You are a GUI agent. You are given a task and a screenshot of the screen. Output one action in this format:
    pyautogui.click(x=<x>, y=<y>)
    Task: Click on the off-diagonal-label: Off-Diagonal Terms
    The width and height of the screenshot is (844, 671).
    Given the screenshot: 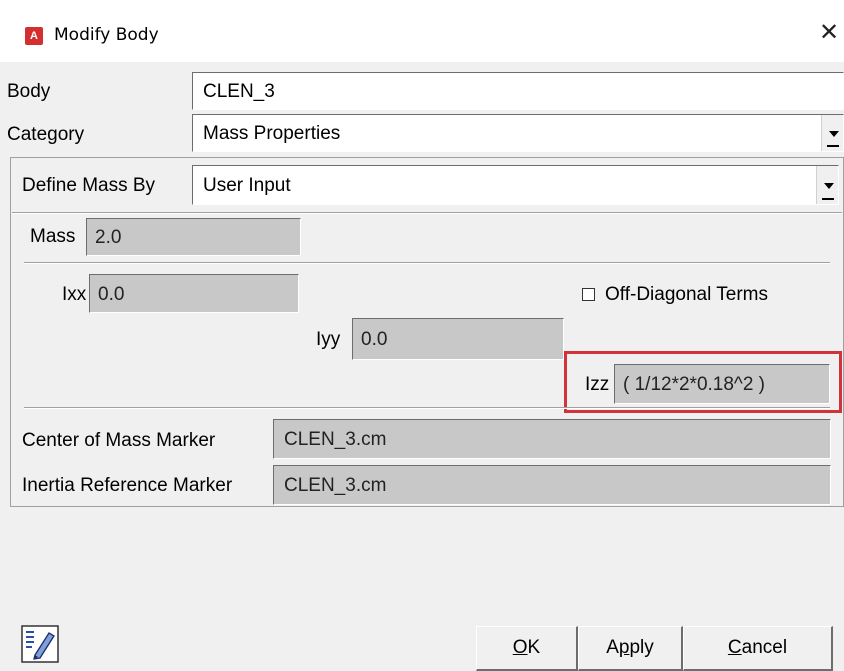 What is the action you would take?
    pyautogui.click(x=686, y=295)
    